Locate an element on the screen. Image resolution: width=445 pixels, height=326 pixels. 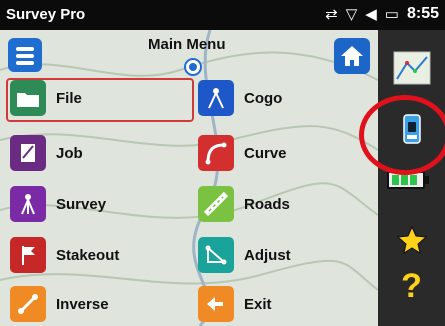
menu-item-file: File is located at coordinates (46, 98).